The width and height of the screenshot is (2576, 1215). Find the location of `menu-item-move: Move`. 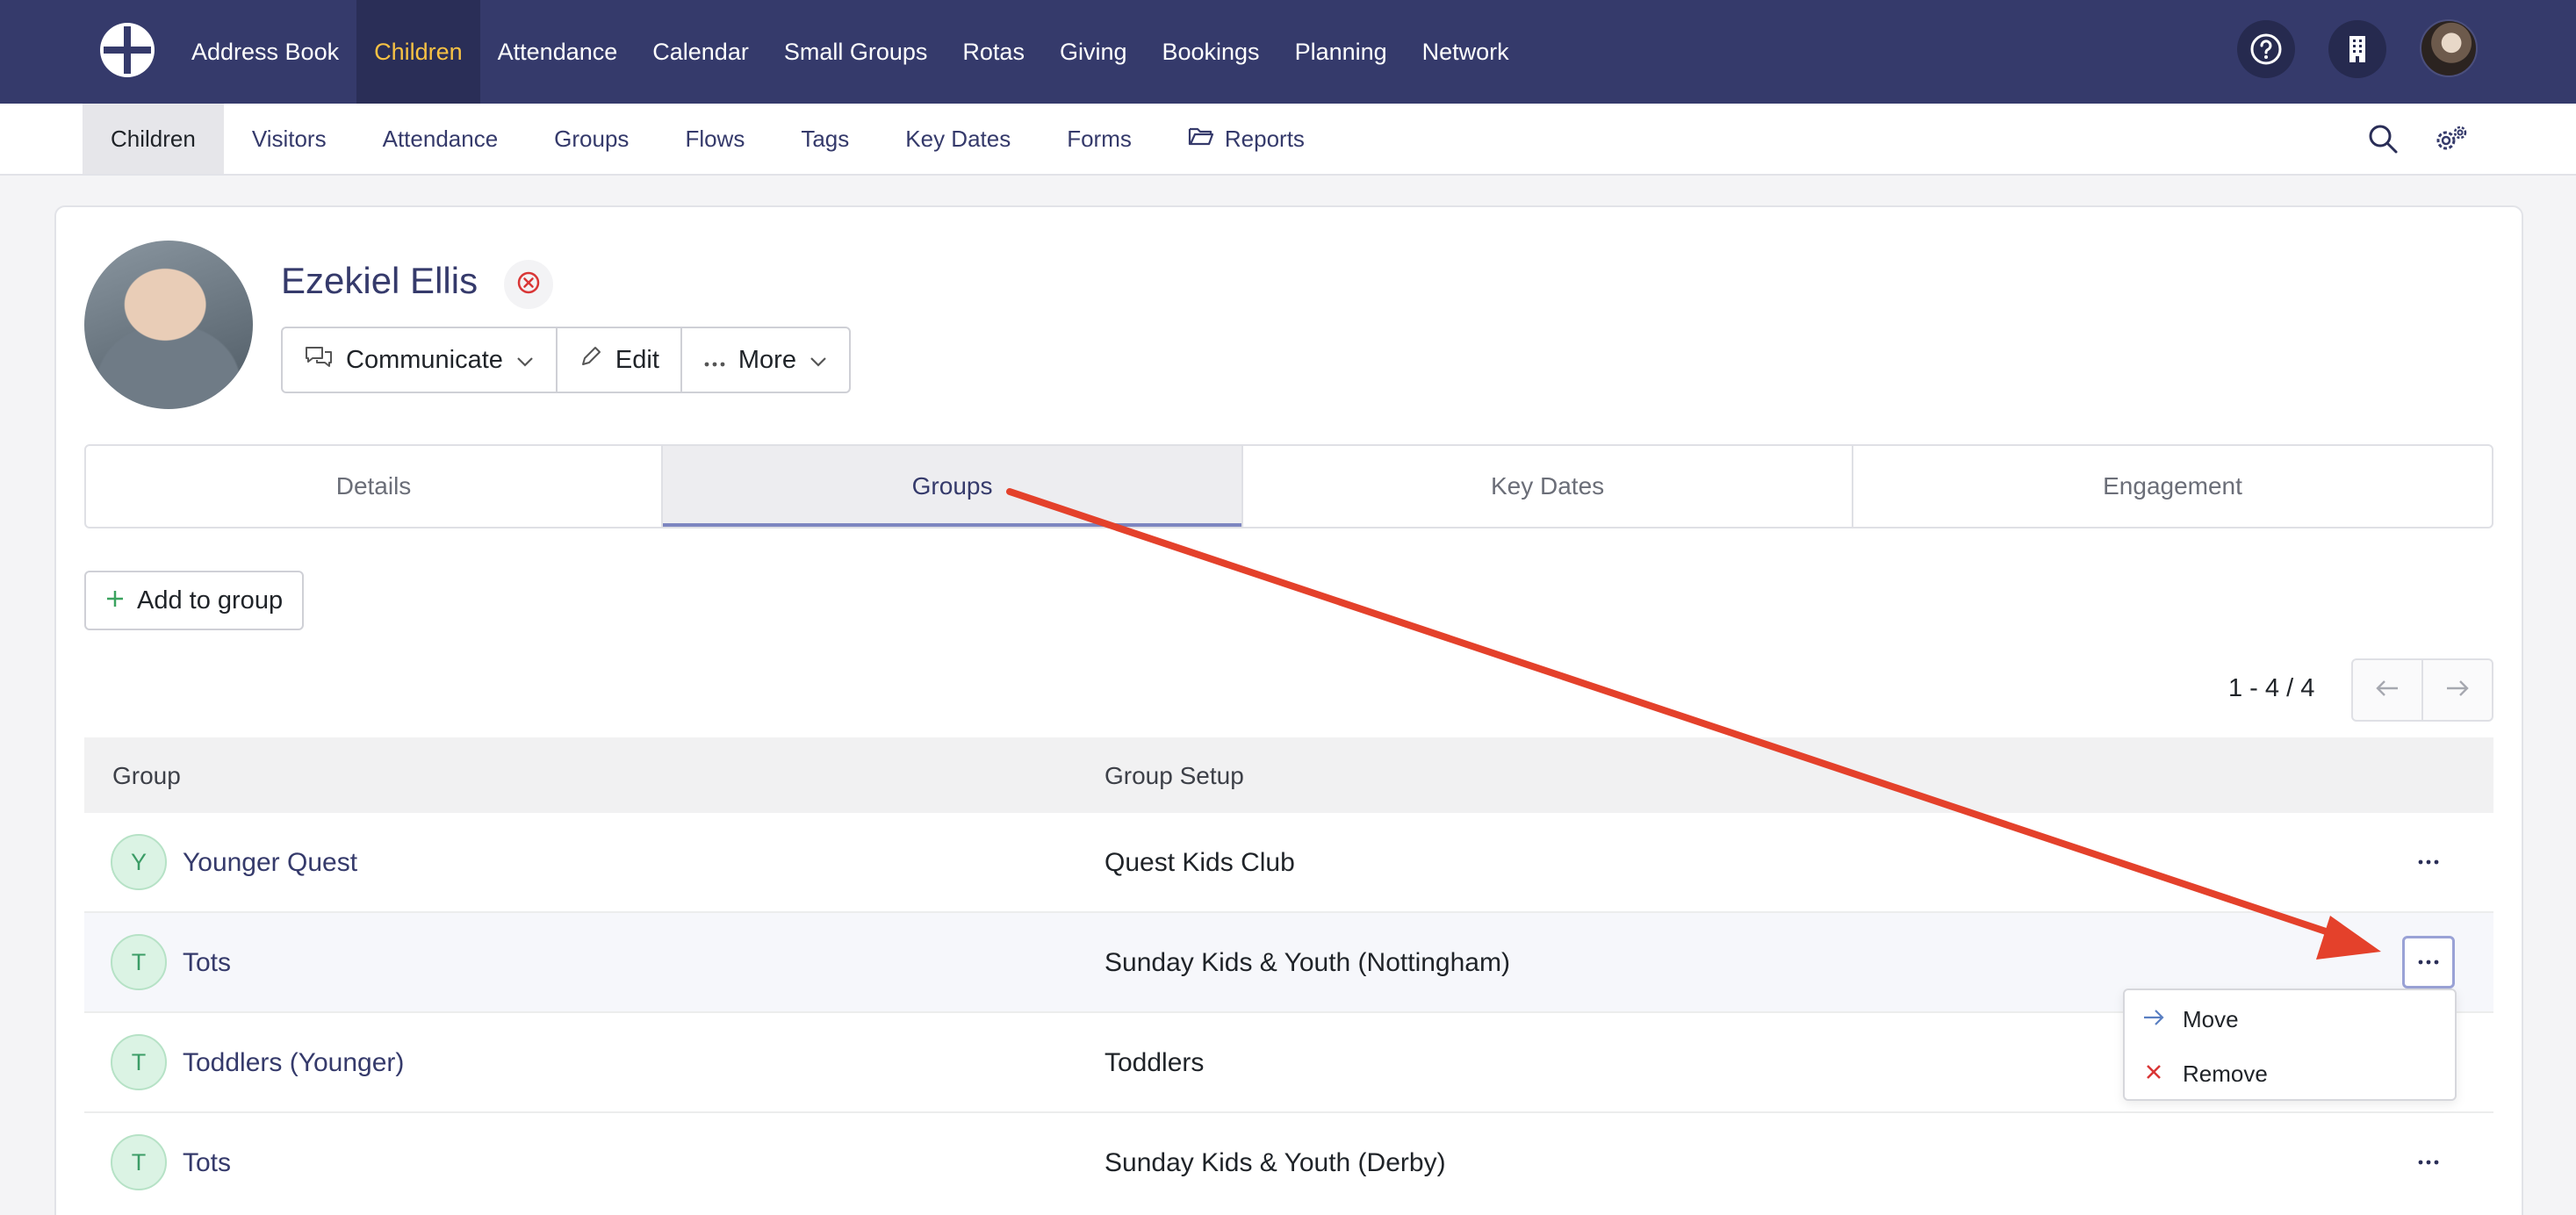

menu-item-move: Move is located at coordinates (2290, 1019).